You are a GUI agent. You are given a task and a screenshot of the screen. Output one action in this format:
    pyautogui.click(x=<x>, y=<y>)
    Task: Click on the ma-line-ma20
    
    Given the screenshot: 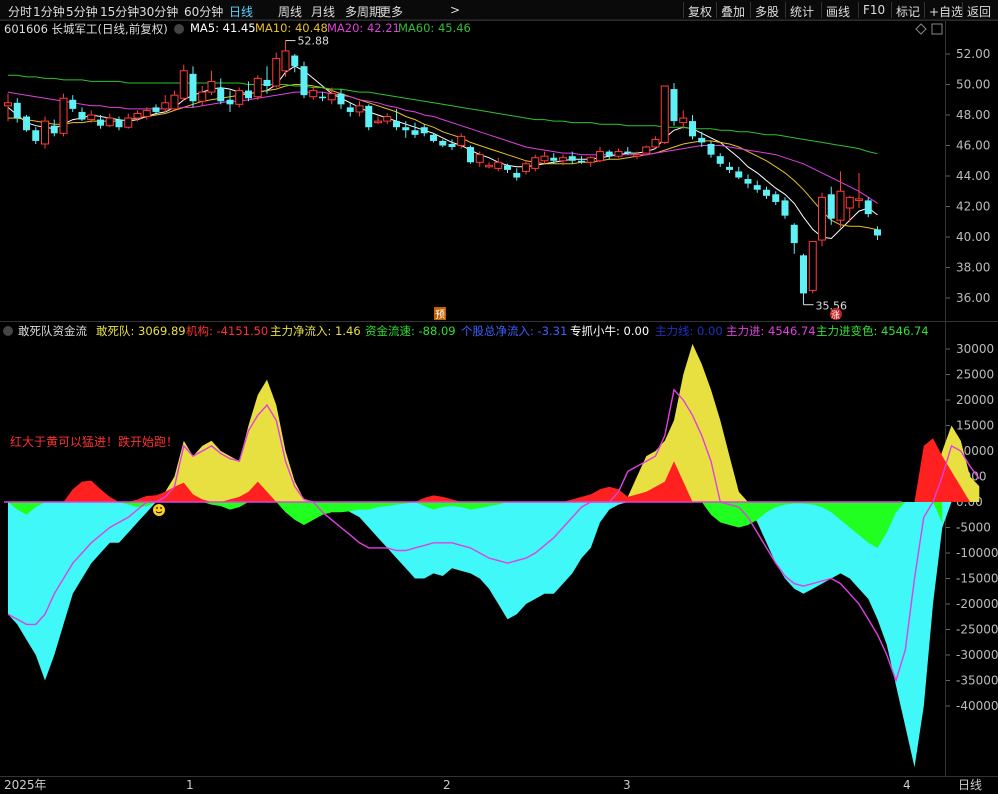 What is the action you would take?
    pyautogui.click(x=442, y=147)
    